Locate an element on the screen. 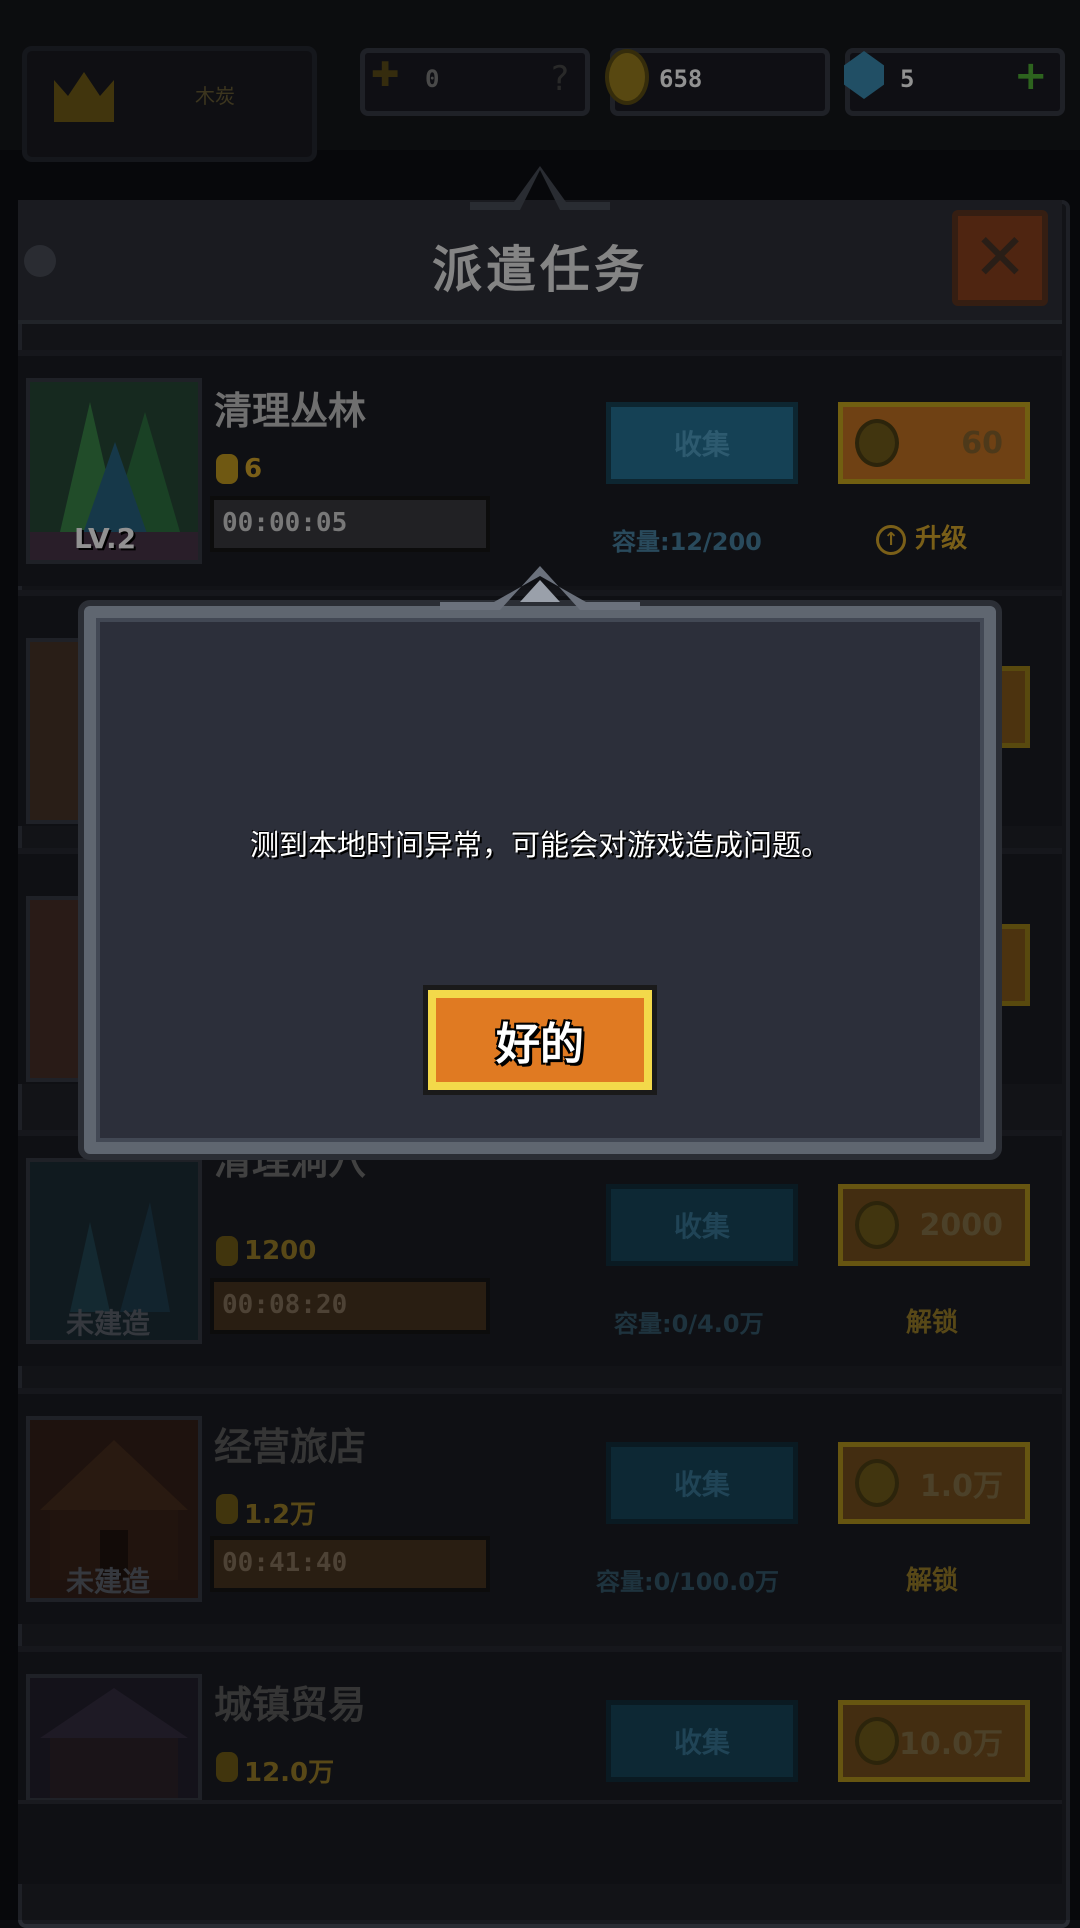  dialog-message: 测到本地时间异常，可能会对游戏造成问题。 is located at coordinates (539, 845).